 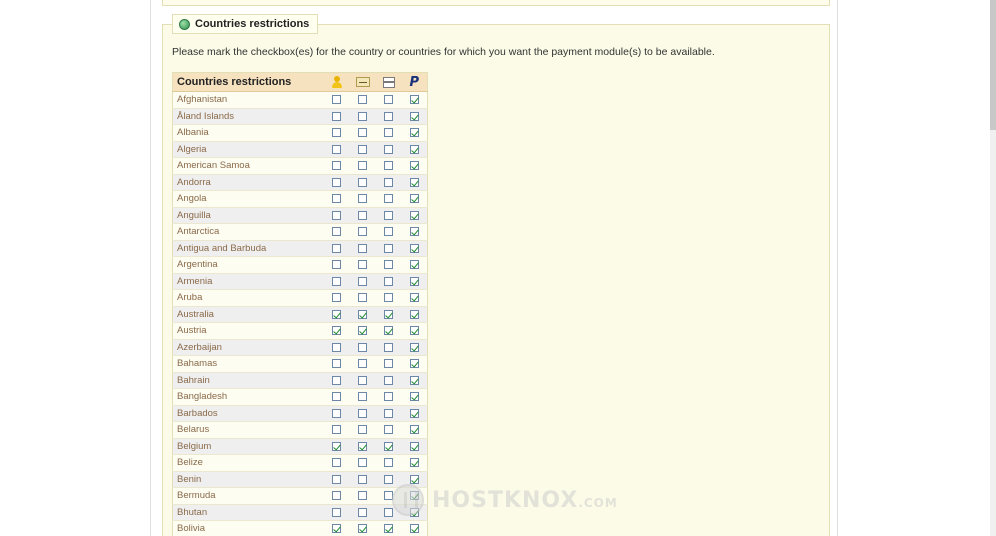 I want to click on vertical-scrollbar, so click(x=993, y=268).